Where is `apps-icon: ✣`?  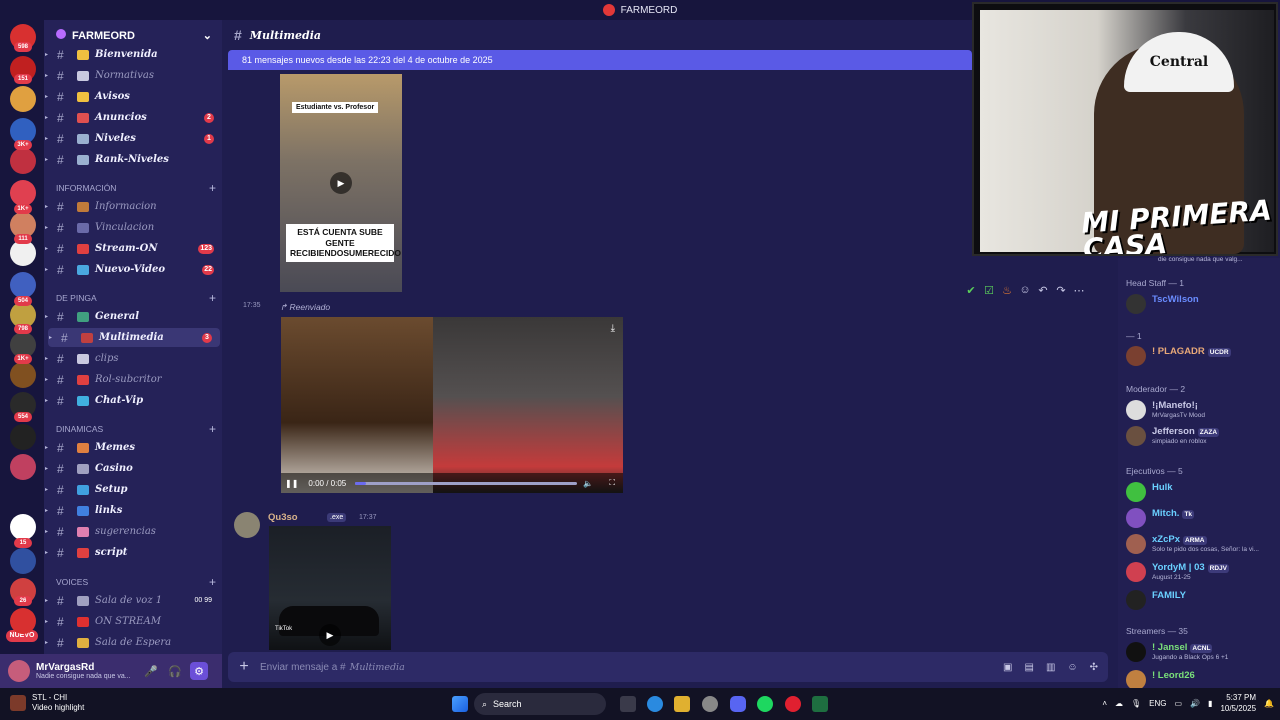
apps-icon: ✣ is located at coordinates (1094, 667).